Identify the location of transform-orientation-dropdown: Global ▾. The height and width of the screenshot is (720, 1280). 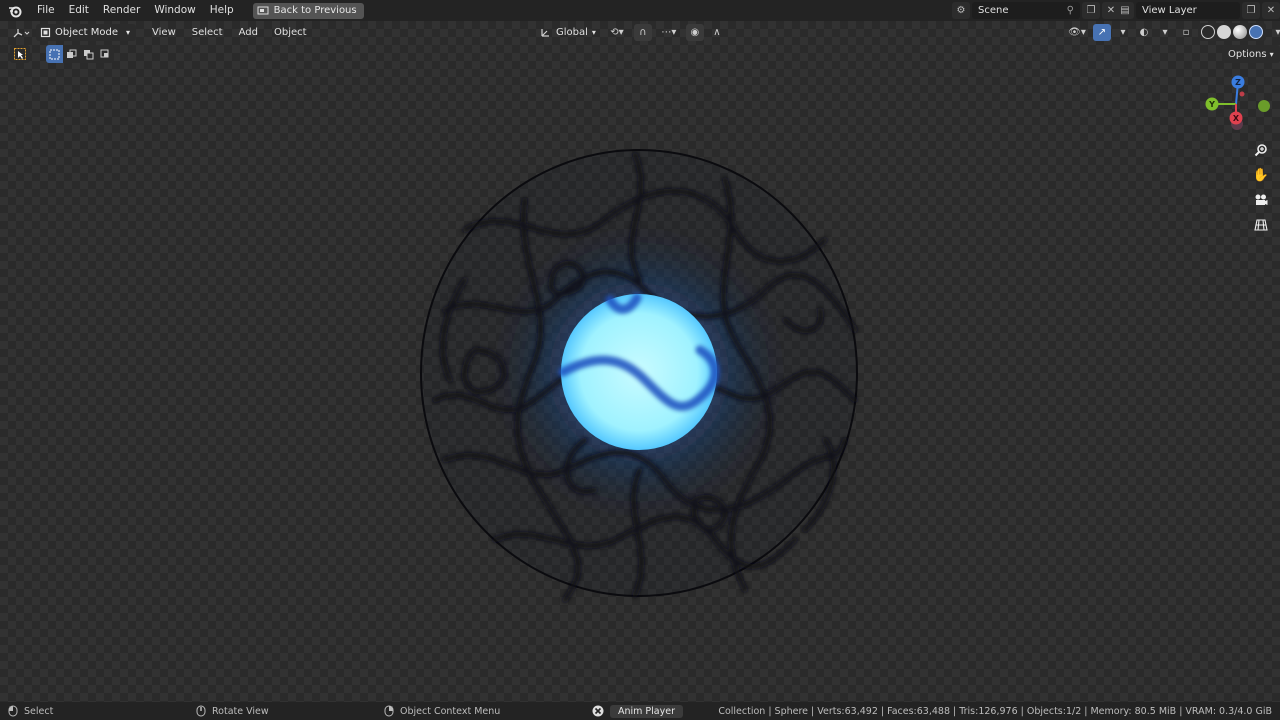
(568, 32).